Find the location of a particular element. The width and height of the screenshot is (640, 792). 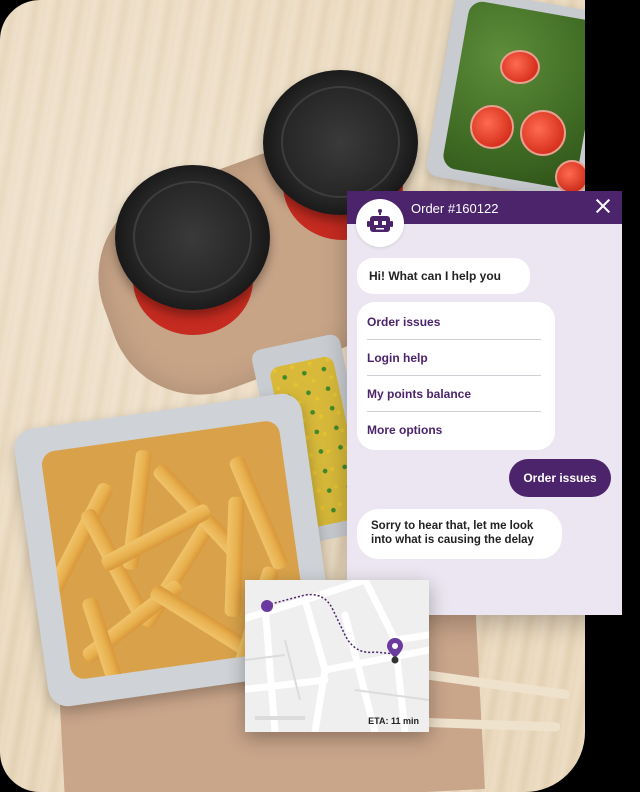

option-login-help: Login help is located at coordinates (453, 358).